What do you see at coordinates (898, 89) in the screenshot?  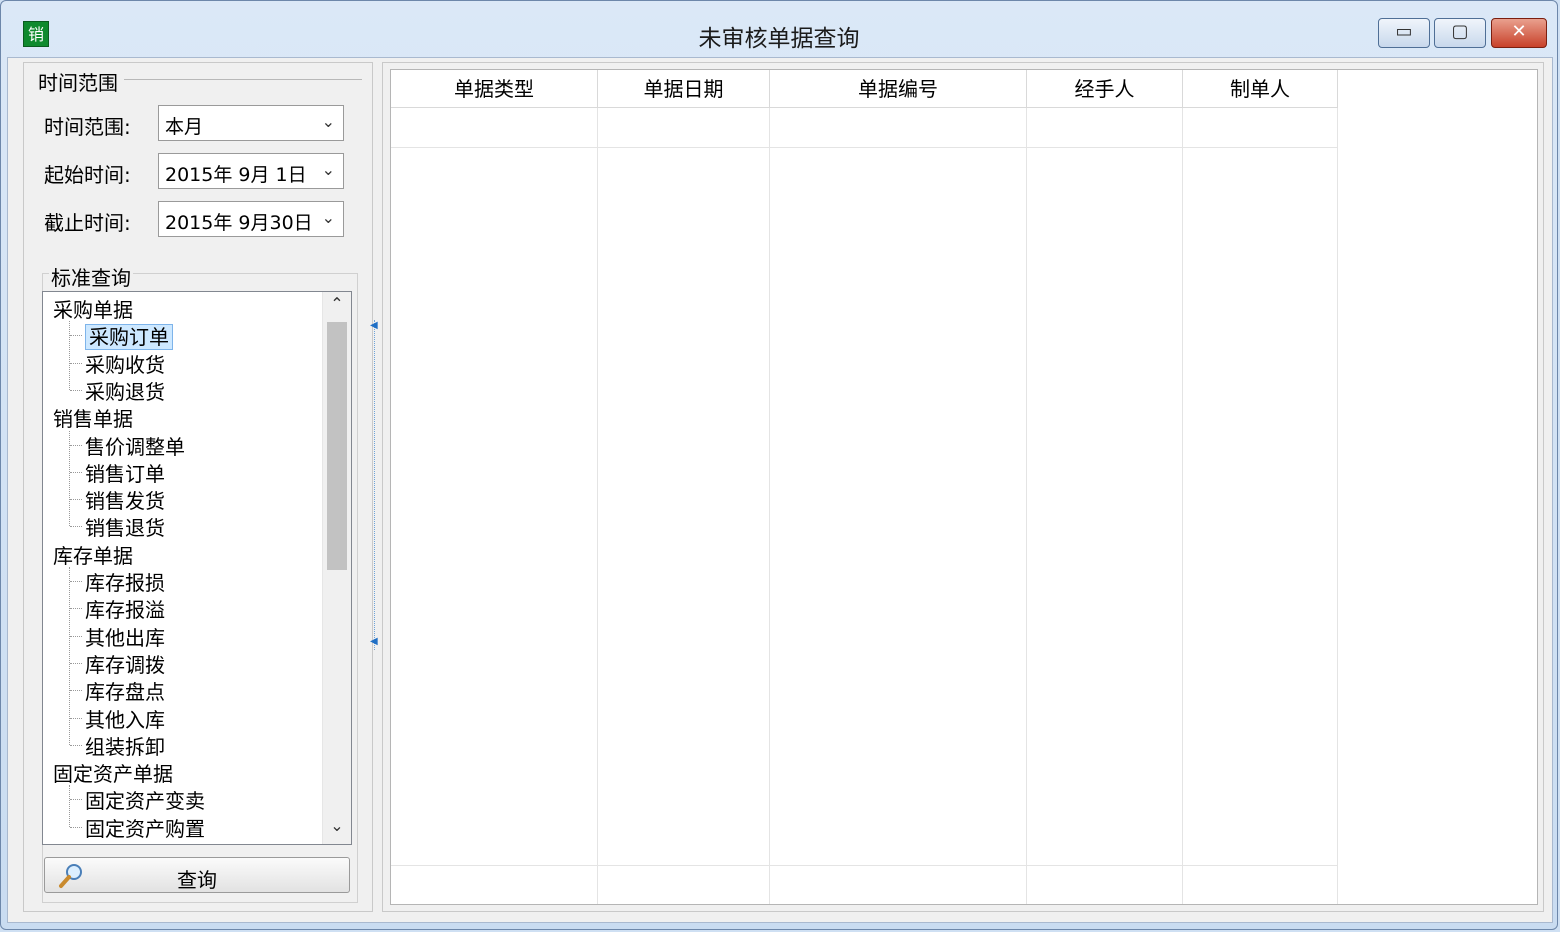 I see `column-header: 单据编号` at bounding box center [898, 89].